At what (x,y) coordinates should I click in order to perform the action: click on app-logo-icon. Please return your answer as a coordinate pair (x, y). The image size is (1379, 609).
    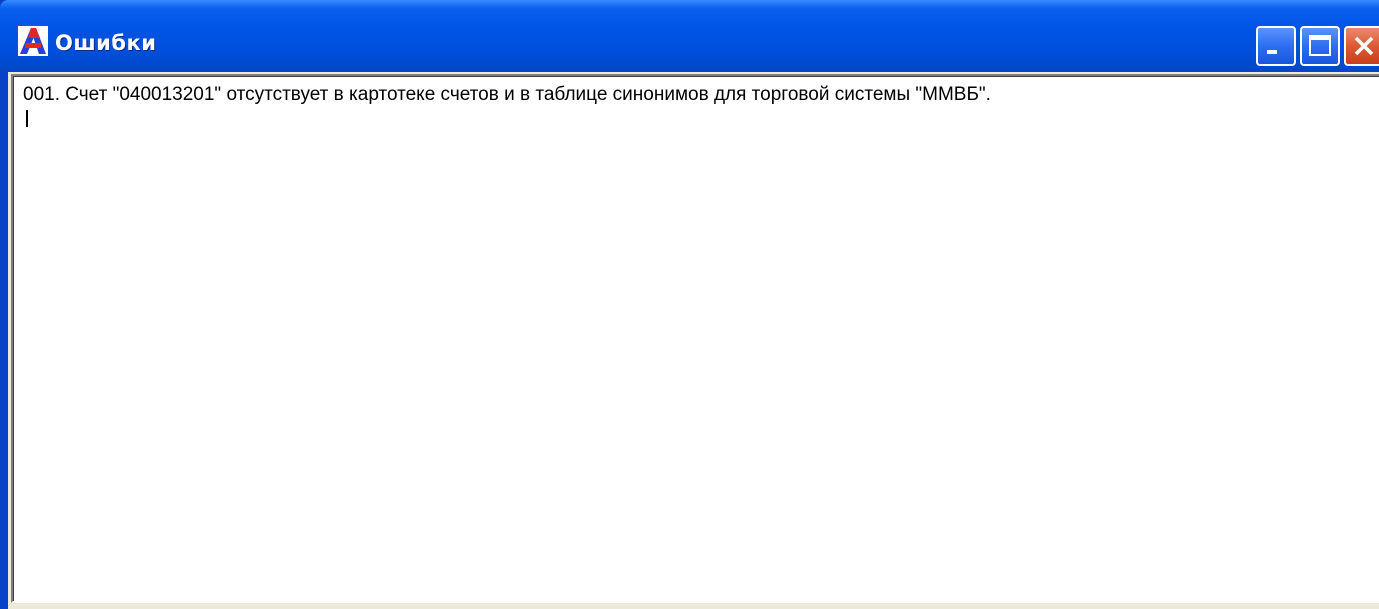
    Looking at the image, I should click on (33, 41).